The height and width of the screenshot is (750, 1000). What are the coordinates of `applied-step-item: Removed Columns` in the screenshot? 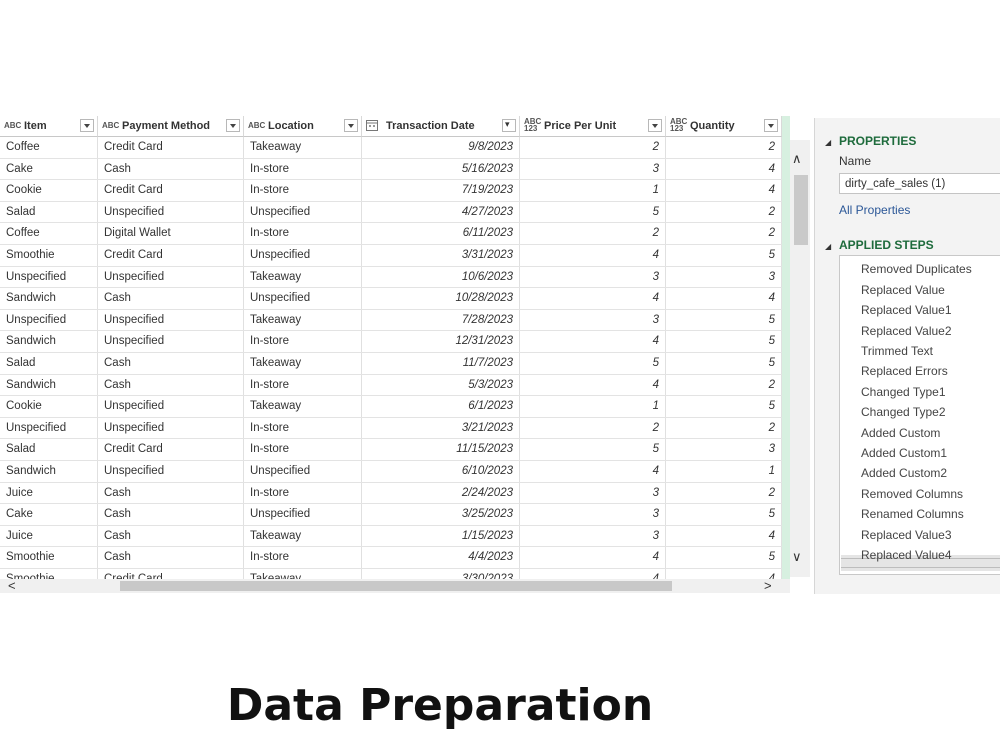 It's located at (912, 494).